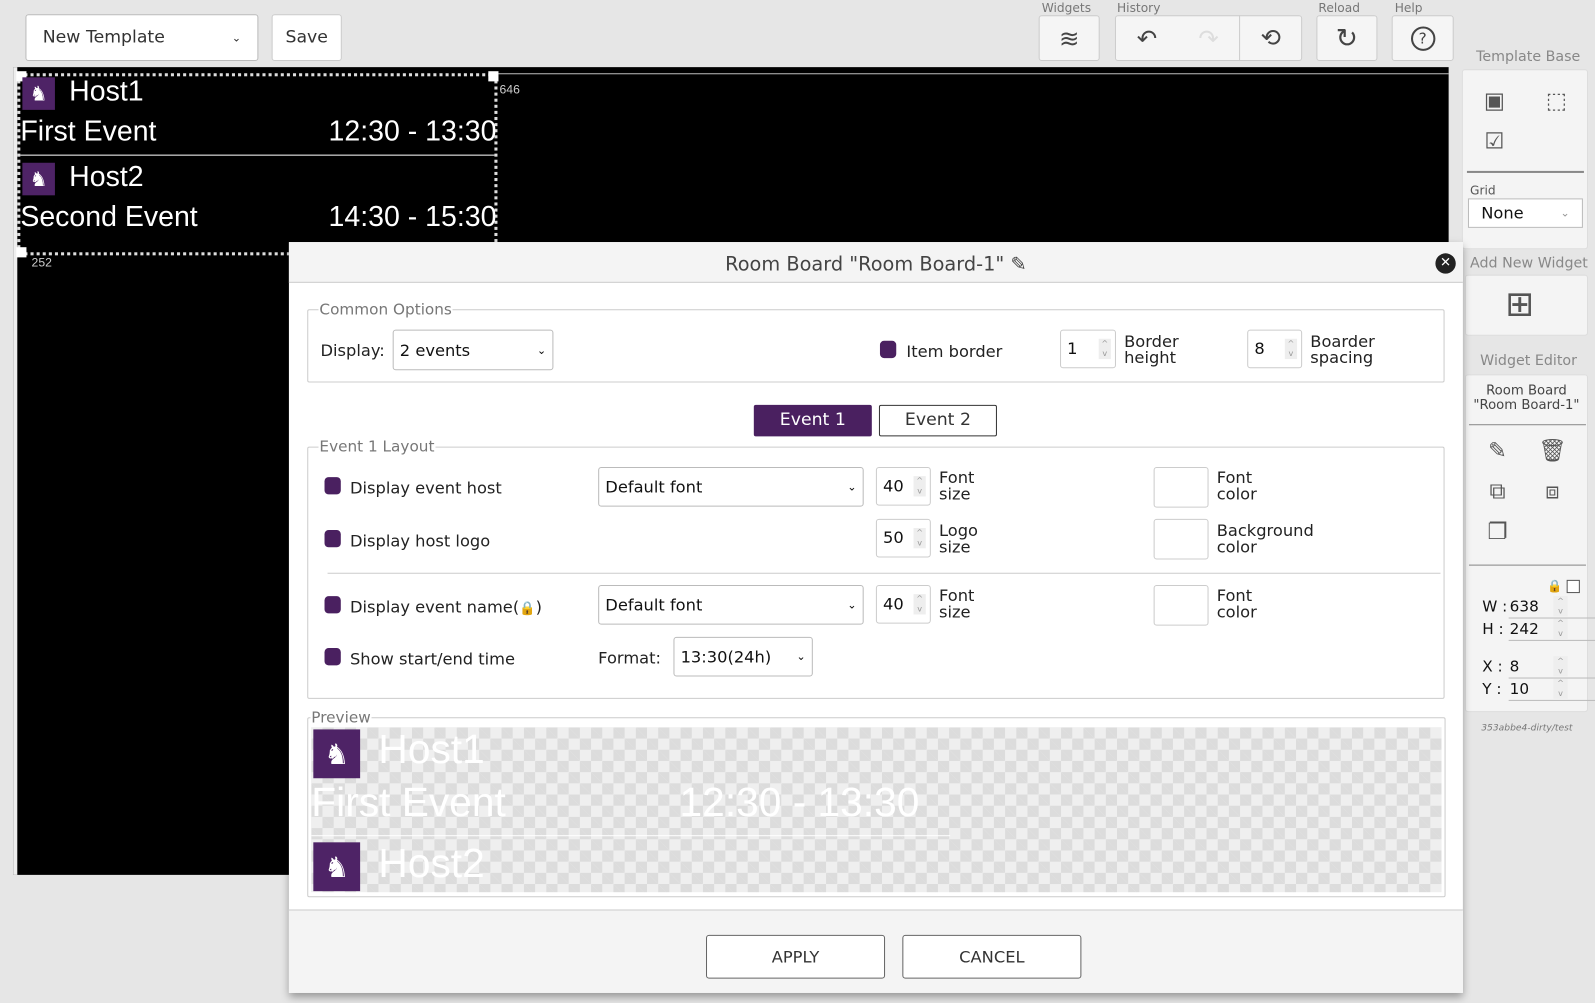  Describe the element at coordinates (1526, 391) in the screenshot. I see `widget-name: Room Board` at that location.